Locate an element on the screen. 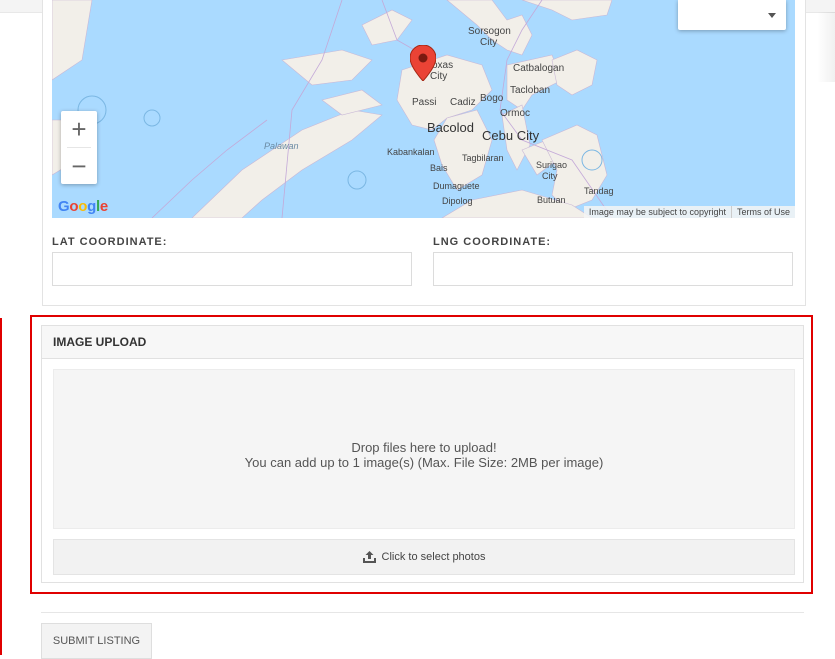 The height and width of the screenshot is (659, 835). map-label-tacloban: Tacloban is located at coordinates (530, 90).